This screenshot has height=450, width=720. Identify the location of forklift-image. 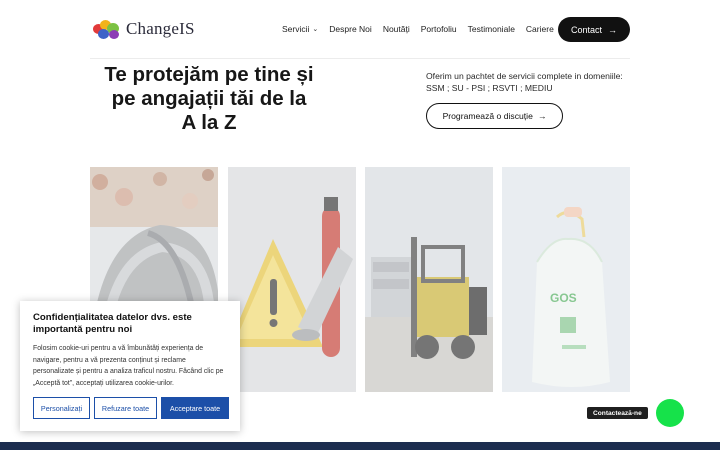
(429, 279).